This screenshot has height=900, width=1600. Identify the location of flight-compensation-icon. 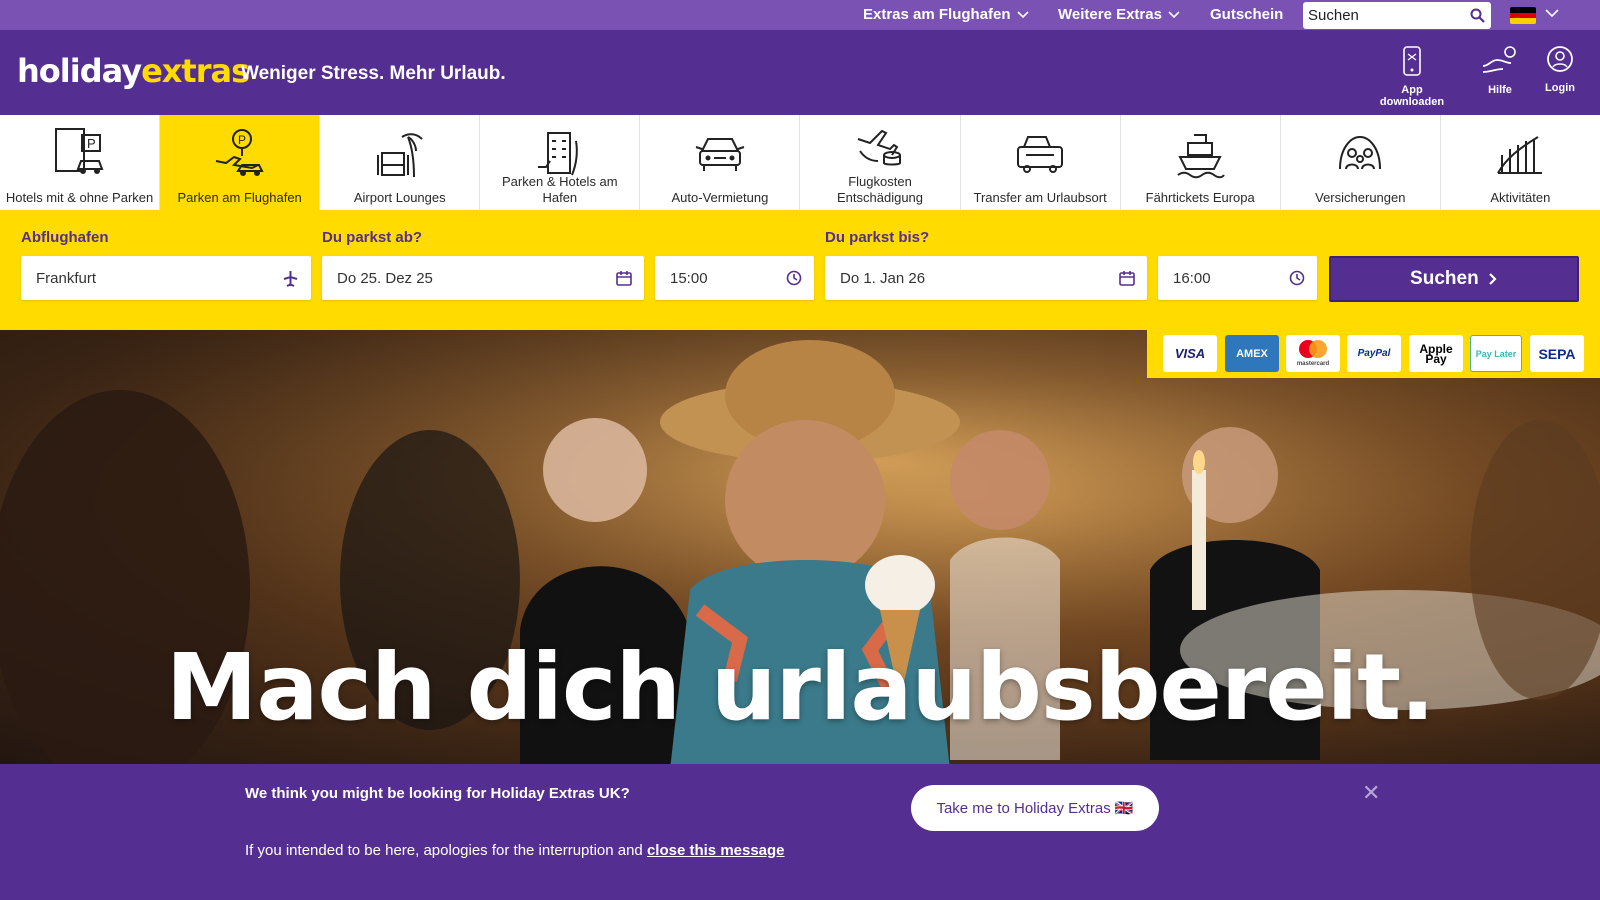
(879, 147).